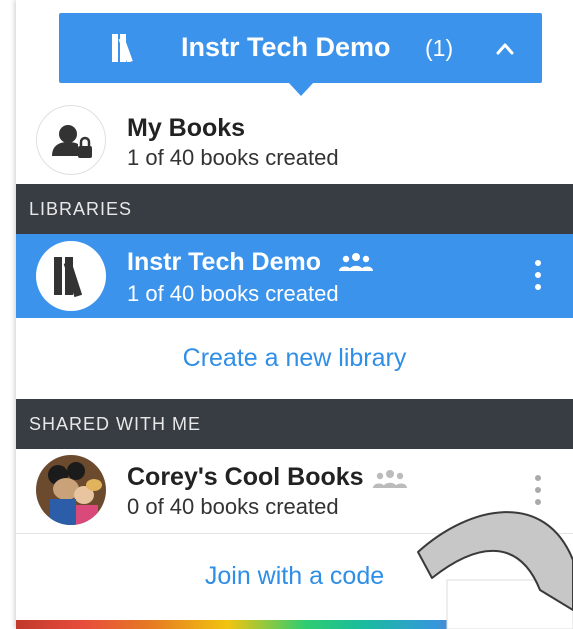  I want to click on shared-library-subtitle: 0 of 40 books created, so click(233, 506).